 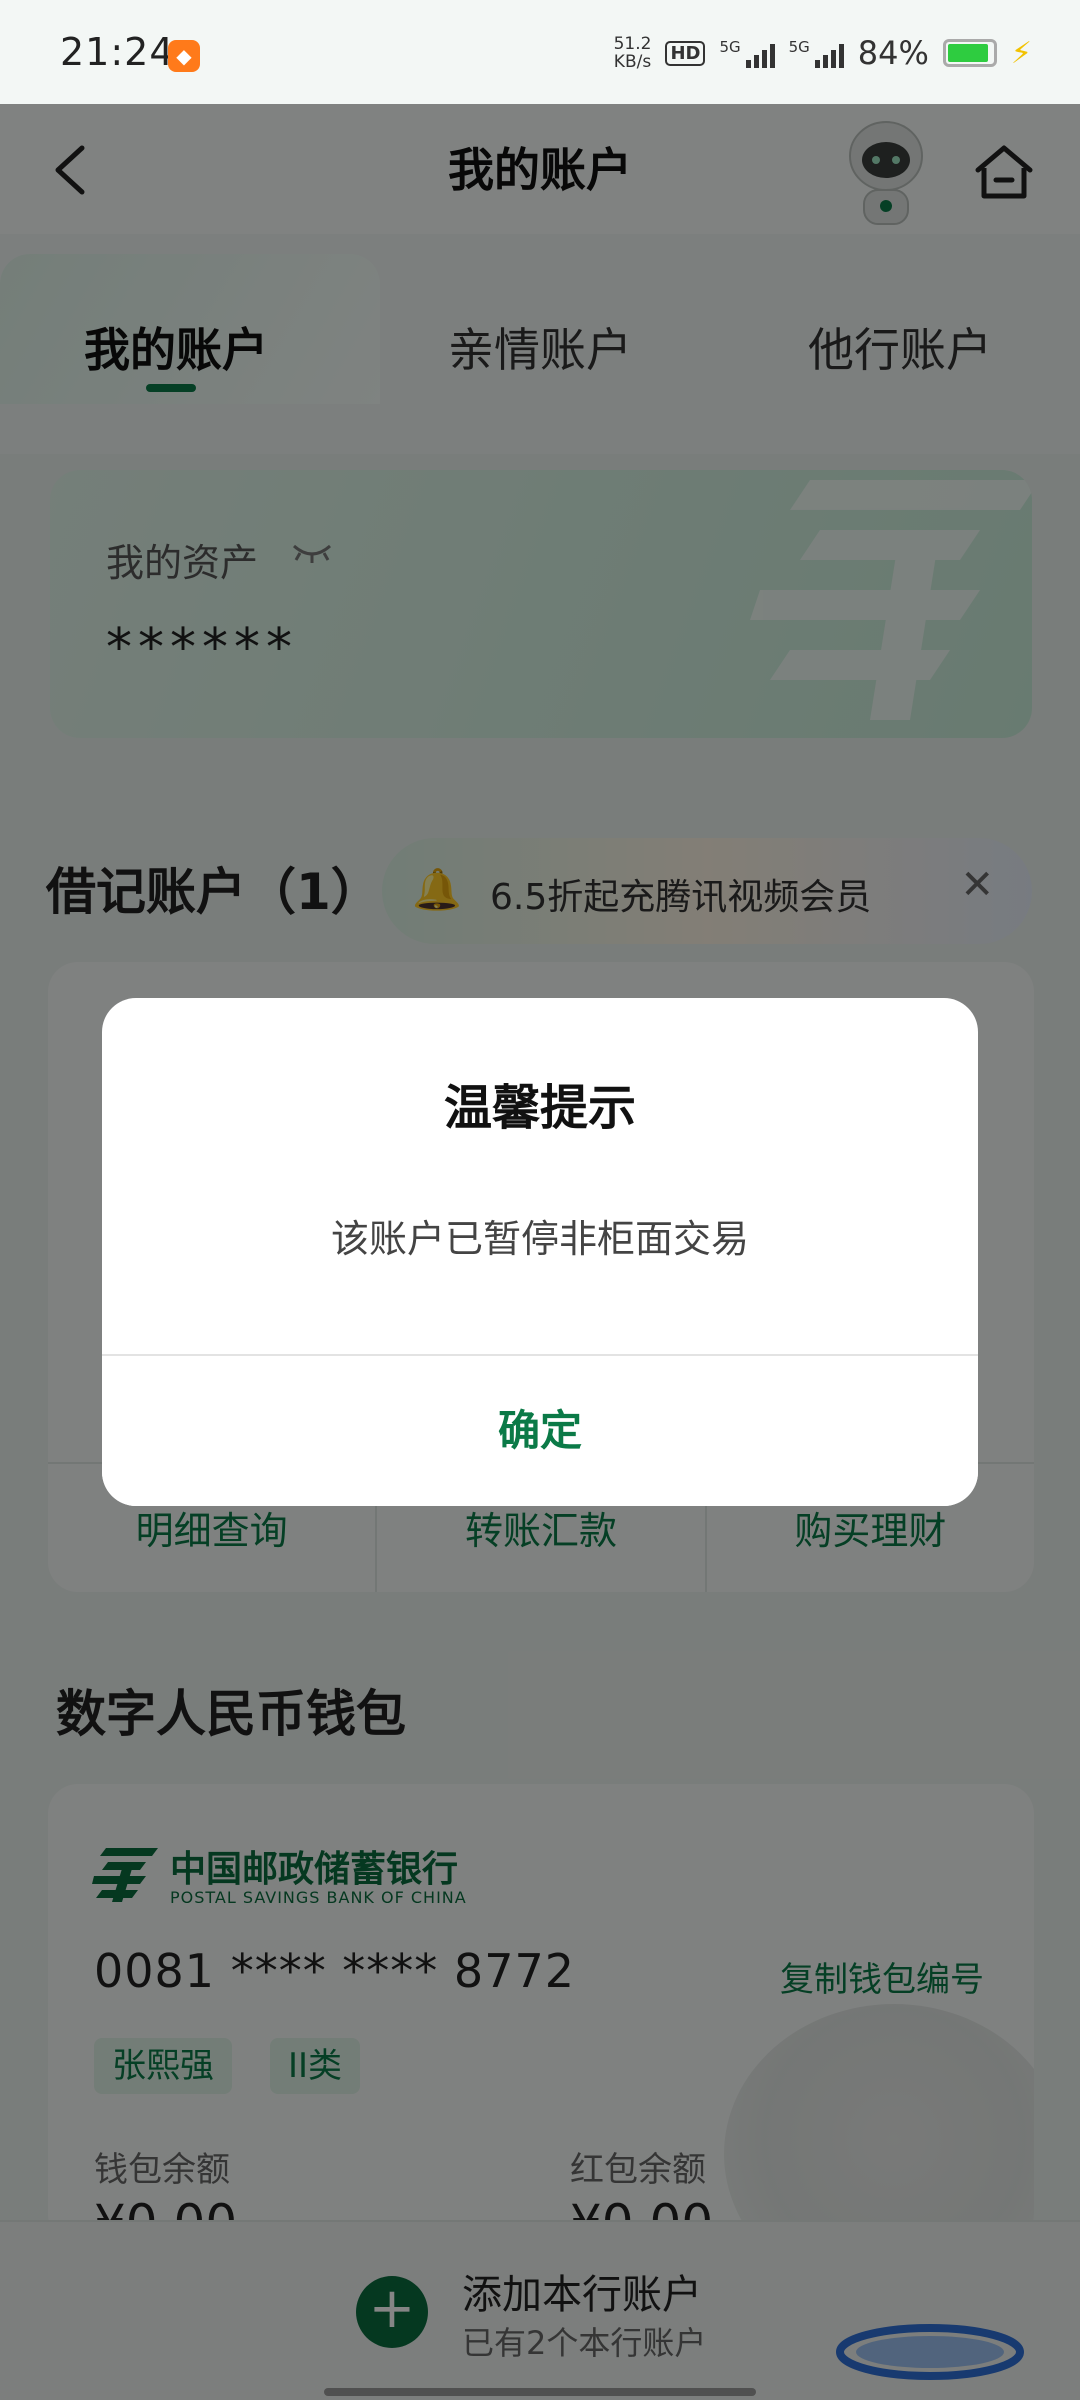 What do you see at coordinates (685, 53) in the screenshot?
I see `hd-icon: HD` at bounding box center [685, 53].